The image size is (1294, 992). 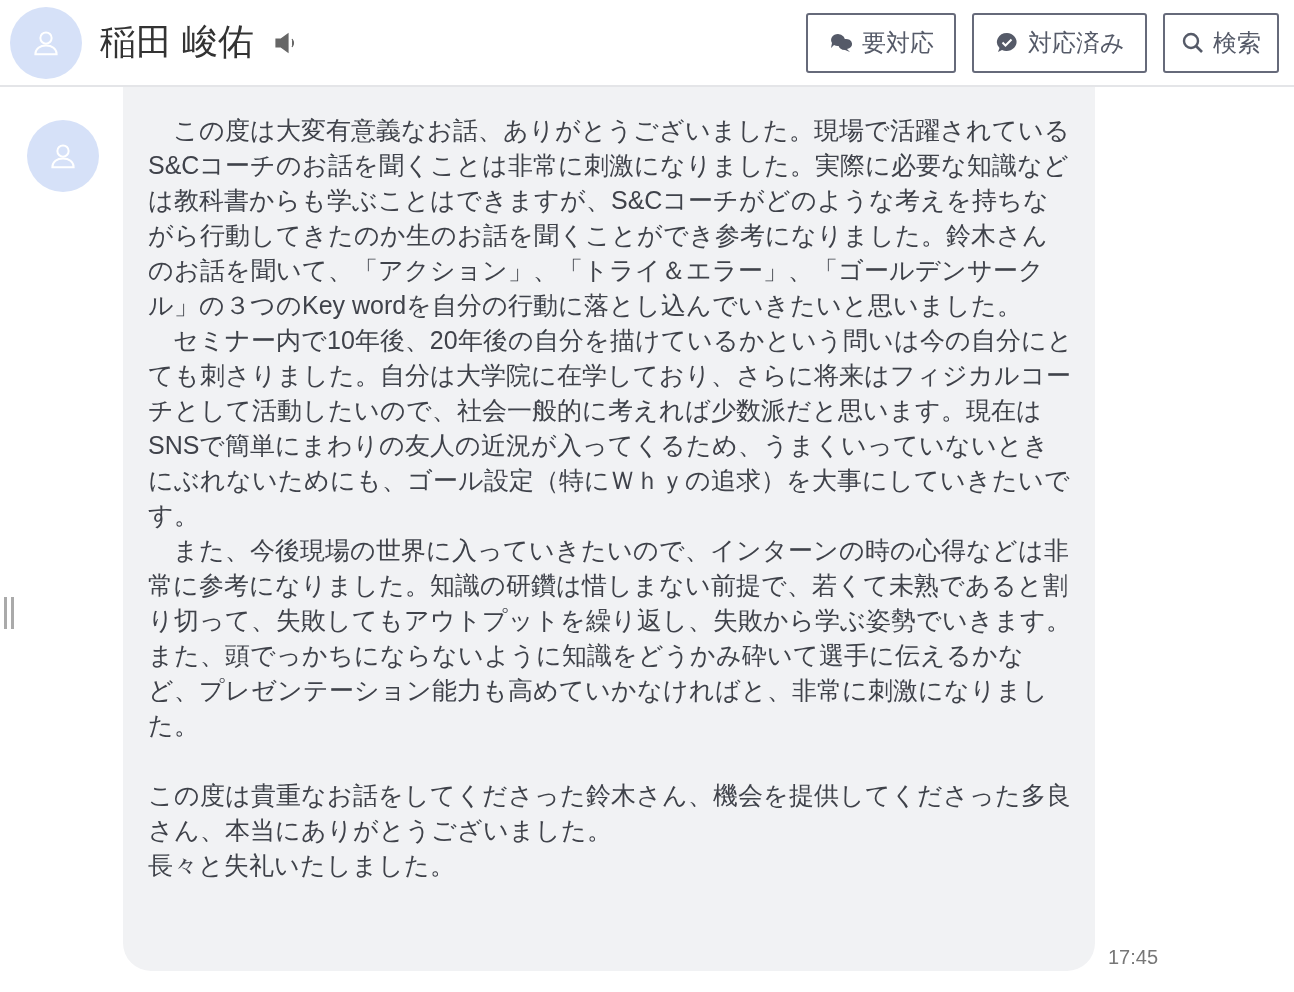 What do you see at coordinates (1193, 42) in the screenshot?
I see `search-icon` at bounding box center [1193, 42].